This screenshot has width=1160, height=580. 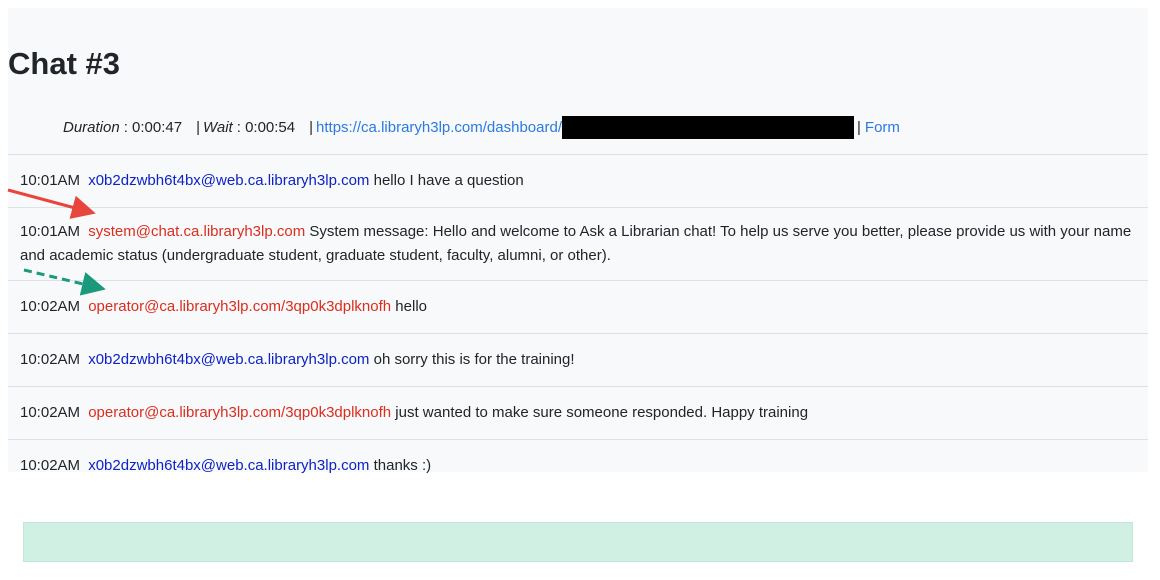 What do you see at coordinates (218, 127) in the screenshot?
I see `wait-label: Wait` at bounding box center [218, 127].